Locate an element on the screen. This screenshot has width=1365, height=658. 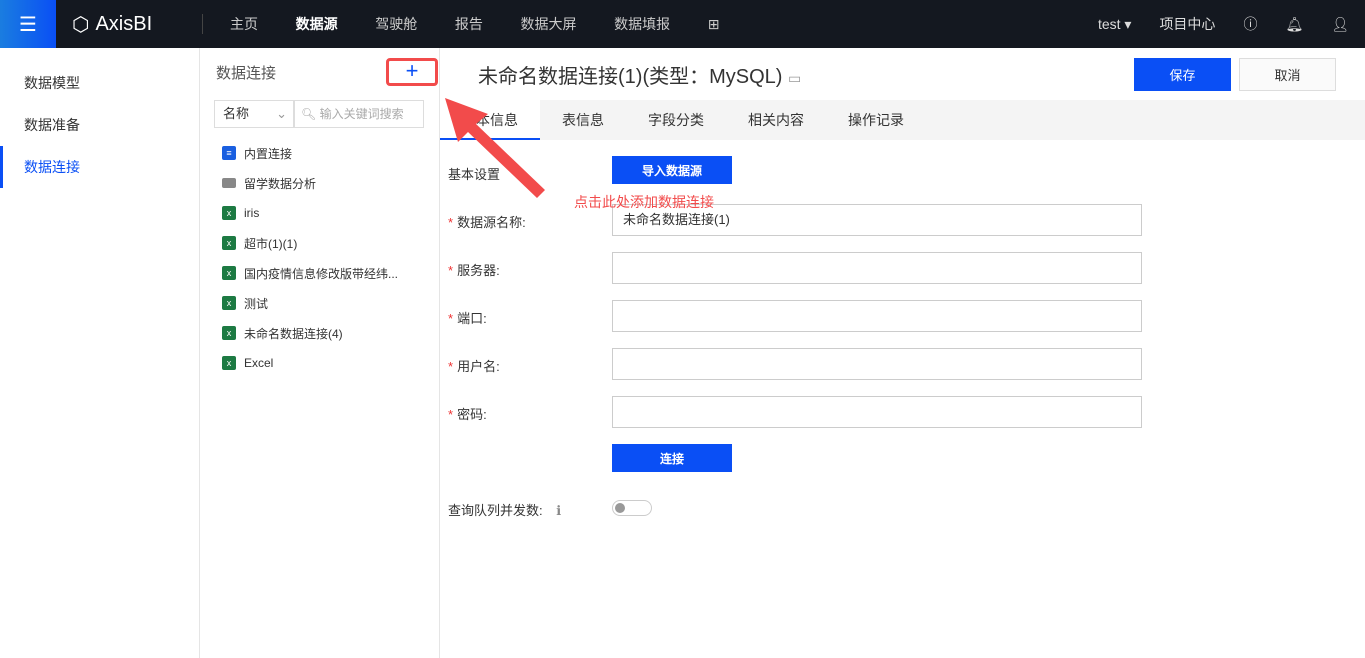
annotation-text: 点击此处添加数据连接 is located at coordinates (644, 202).